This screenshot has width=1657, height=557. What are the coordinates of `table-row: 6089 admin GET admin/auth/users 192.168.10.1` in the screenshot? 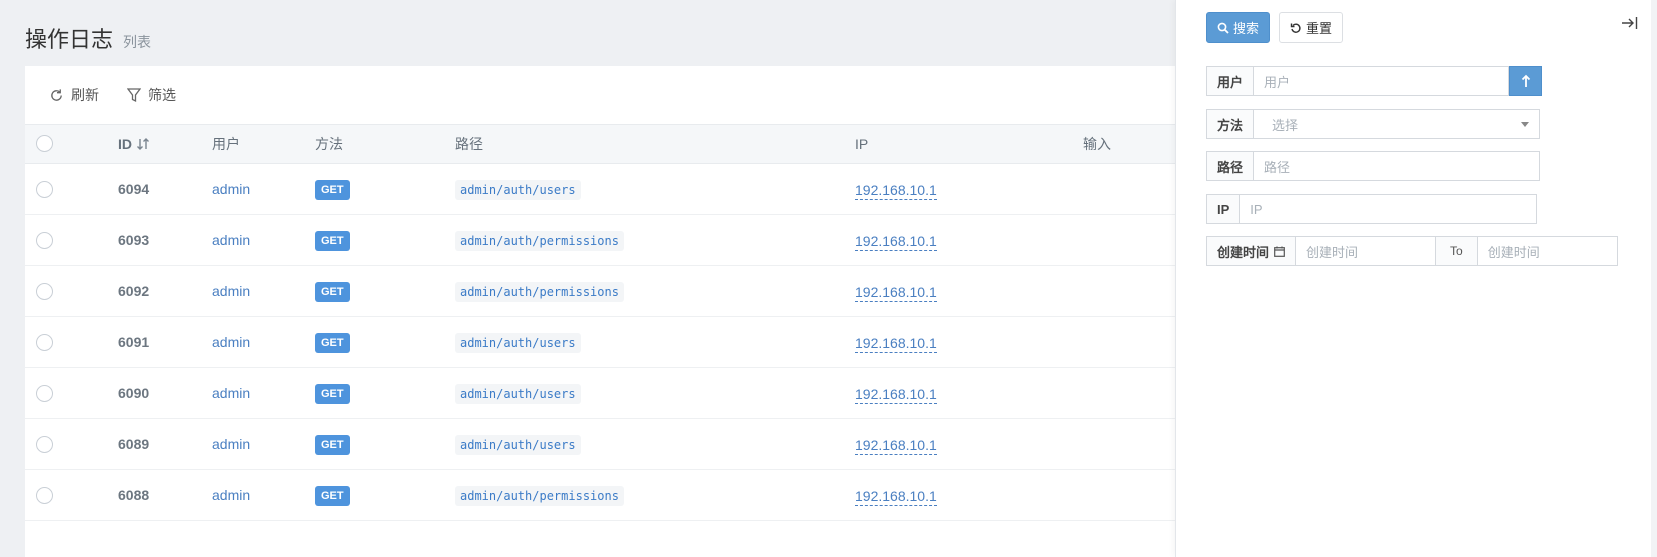 It's located at (600, 444).